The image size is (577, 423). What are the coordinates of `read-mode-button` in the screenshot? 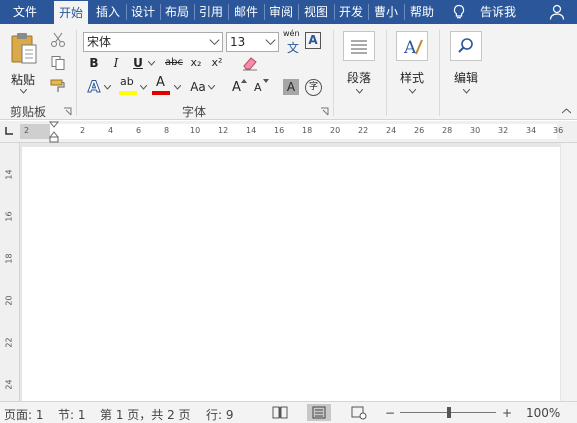 It's located at (280, 412).